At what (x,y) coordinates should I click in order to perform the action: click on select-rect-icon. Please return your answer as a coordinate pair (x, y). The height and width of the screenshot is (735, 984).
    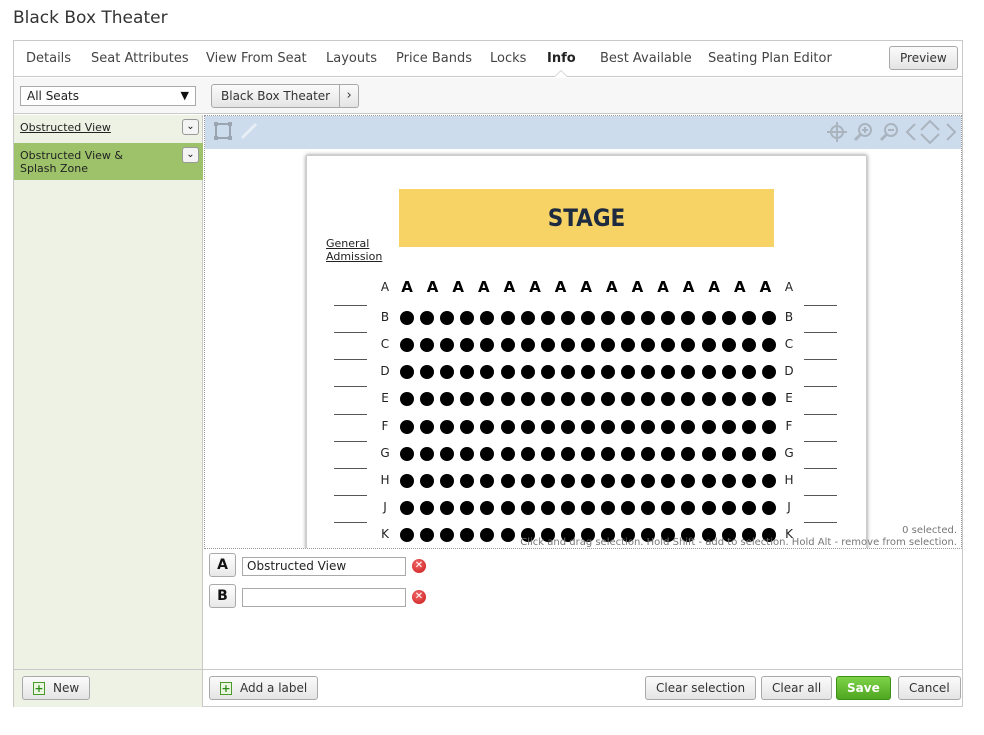
    Looking at the image, I should click on (223, 133).